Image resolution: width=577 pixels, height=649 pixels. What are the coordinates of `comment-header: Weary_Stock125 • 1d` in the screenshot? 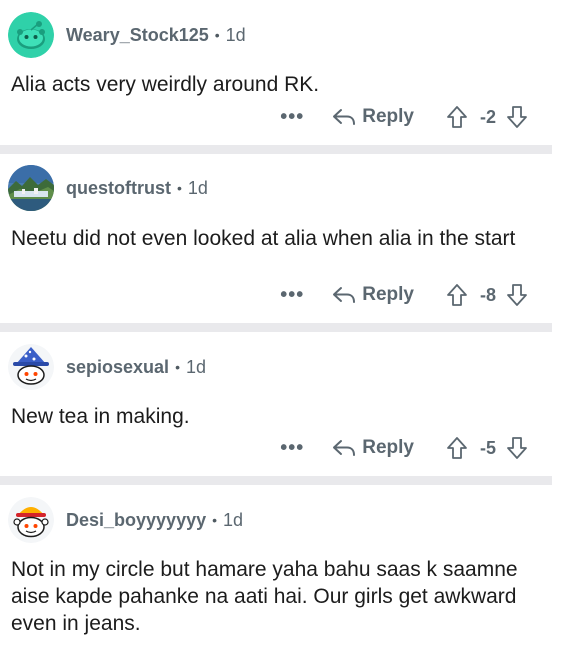 It's located at (127, 35).